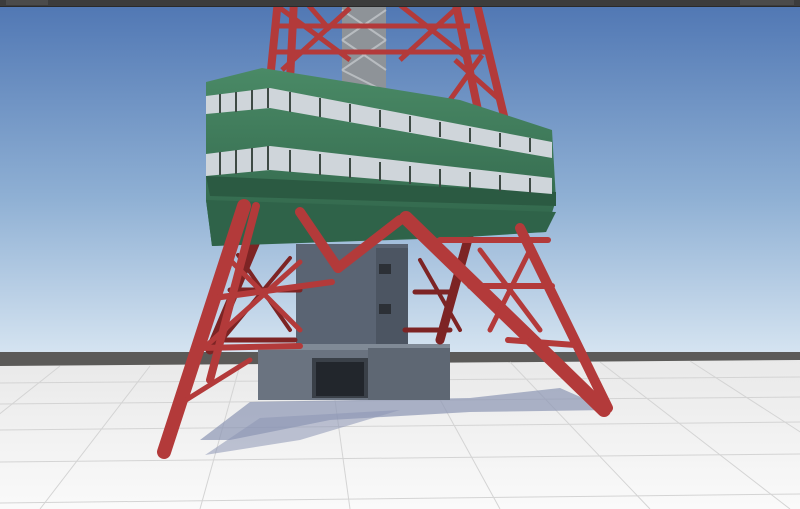  What do you see at coordinates (400, 3) in the screenshot?
I see `editor-toolbar-strip` at bounding box center [400, 3].